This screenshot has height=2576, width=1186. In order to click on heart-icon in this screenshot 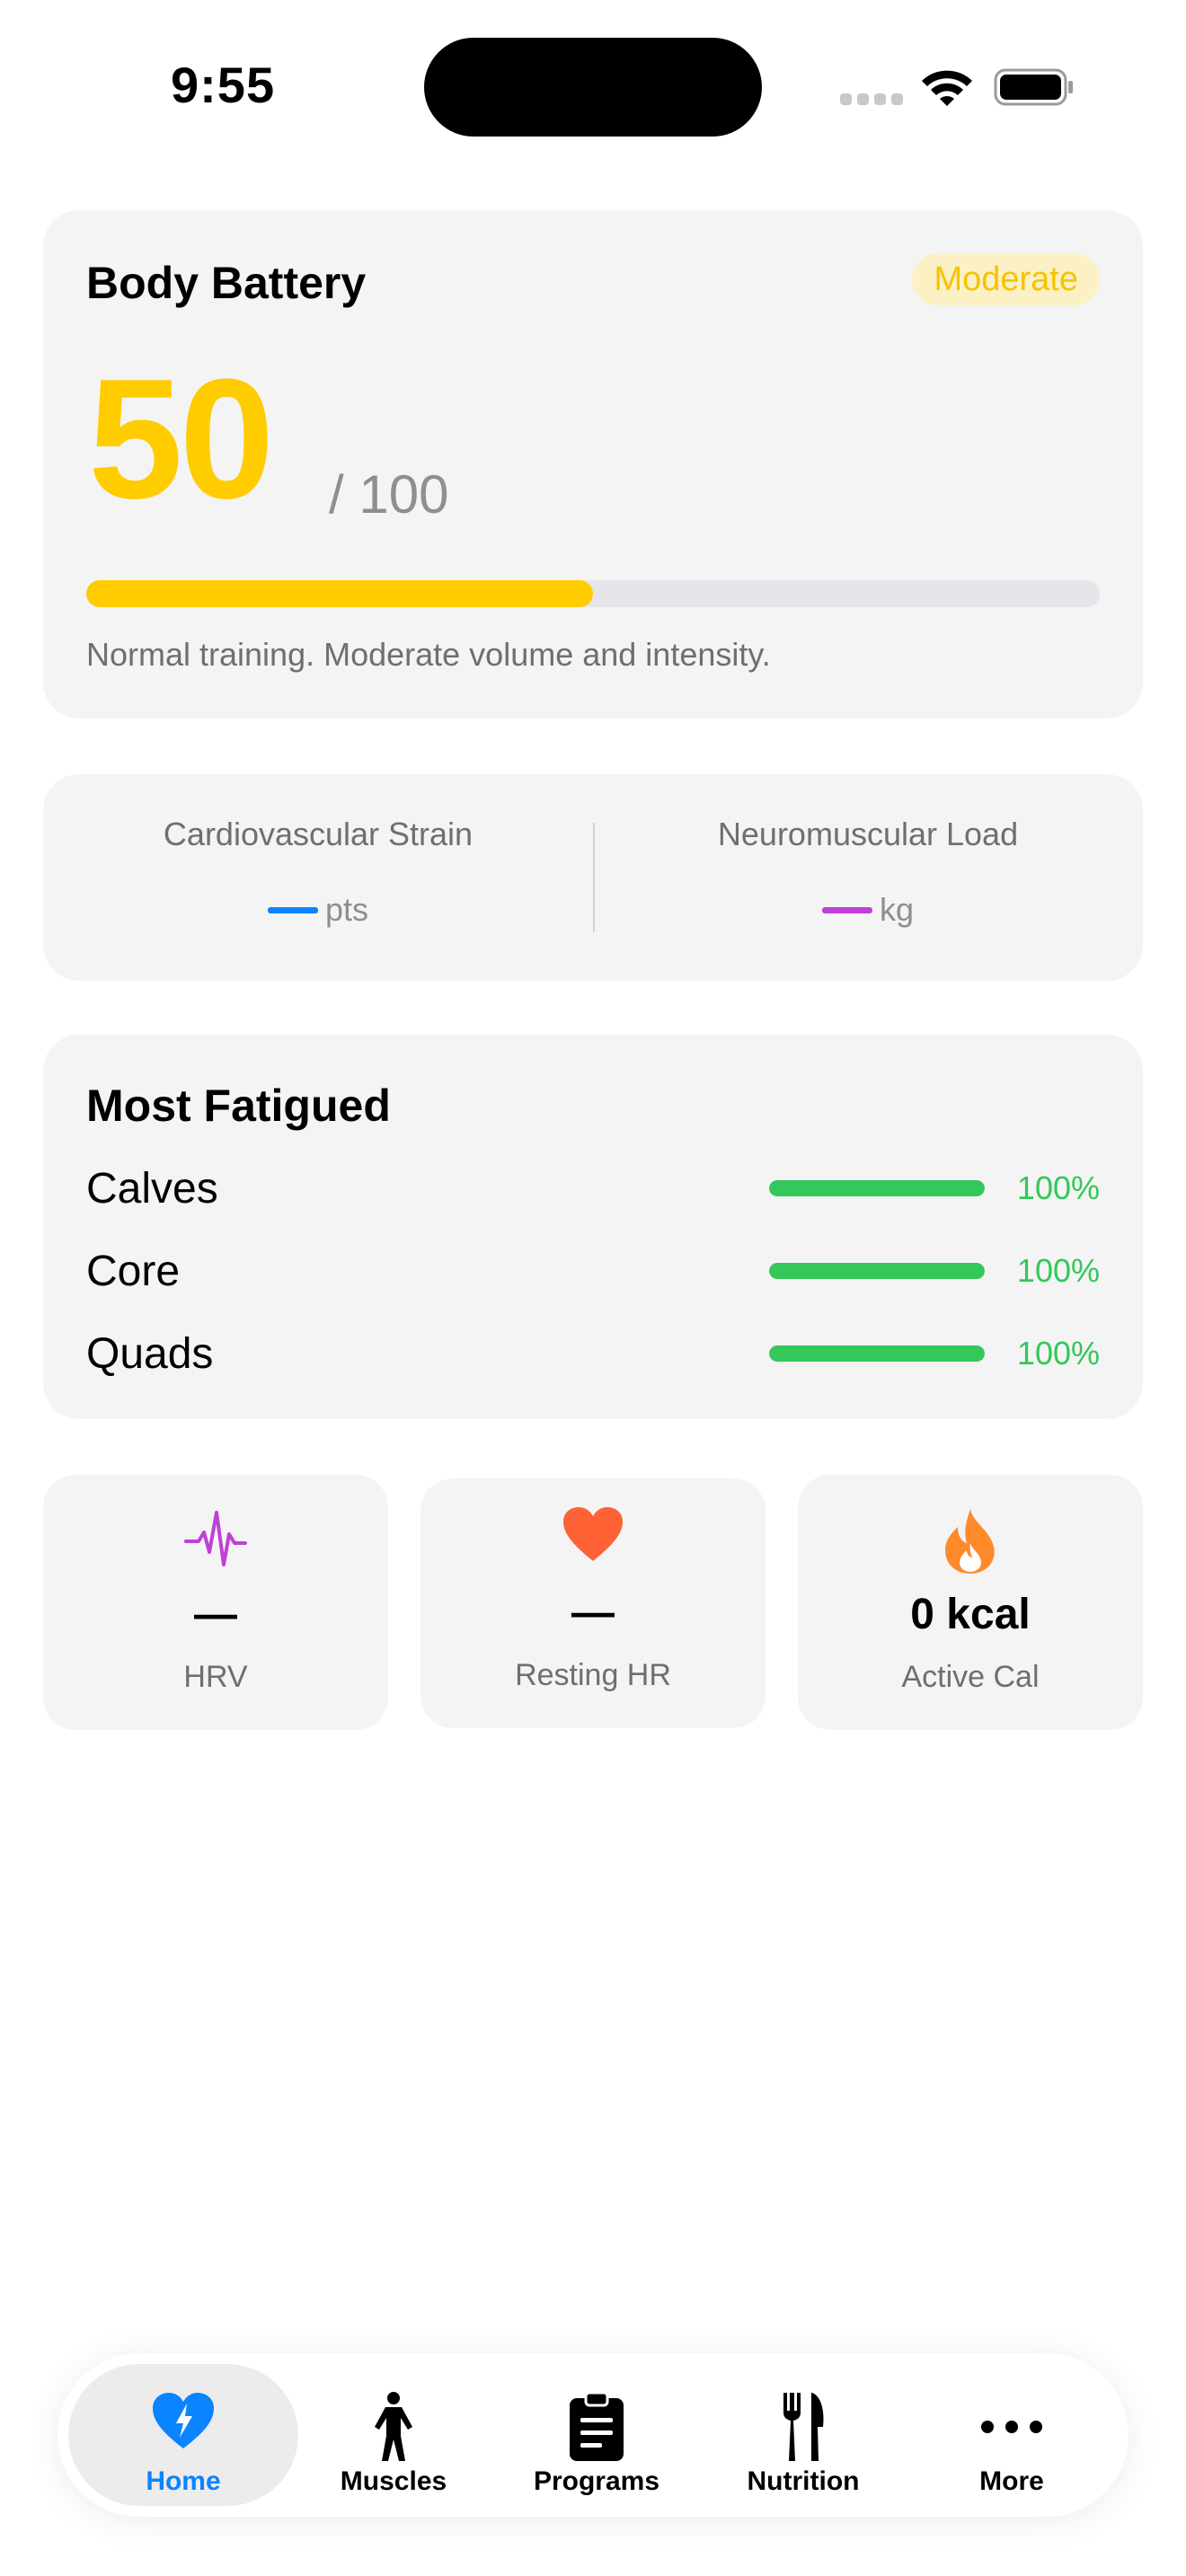, I will do `click(593, 1541)`.